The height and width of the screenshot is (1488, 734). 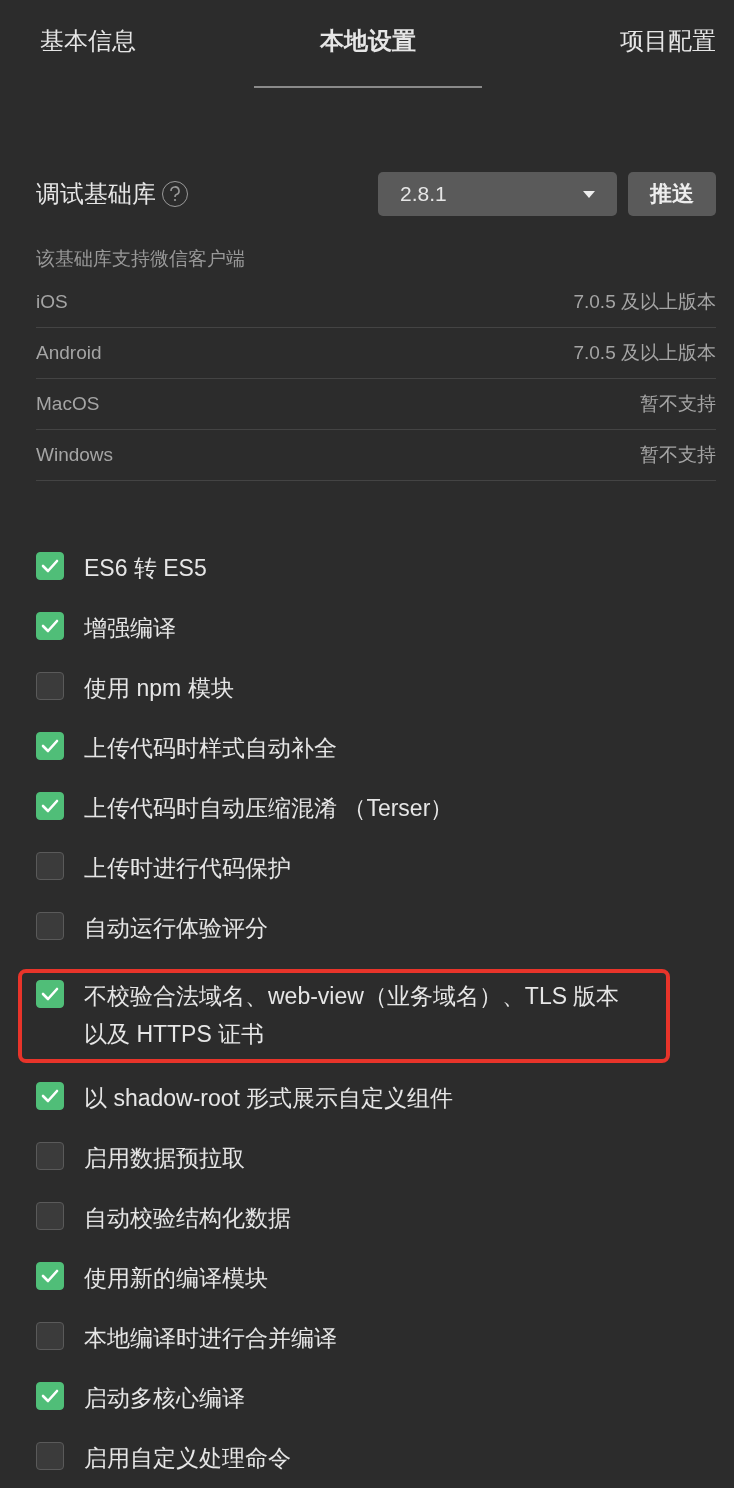 I want to click on option-label: 使用 npm 模块, so click(x=159, y=688).